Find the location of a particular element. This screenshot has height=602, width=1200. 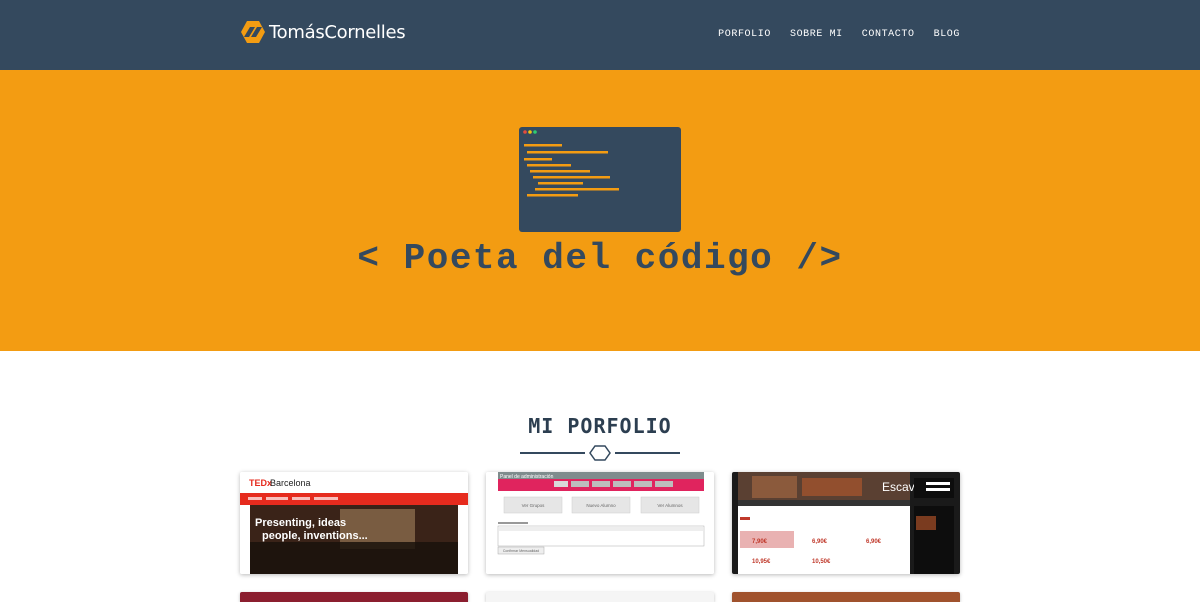

section-divider is located at coordinates (600, 453).